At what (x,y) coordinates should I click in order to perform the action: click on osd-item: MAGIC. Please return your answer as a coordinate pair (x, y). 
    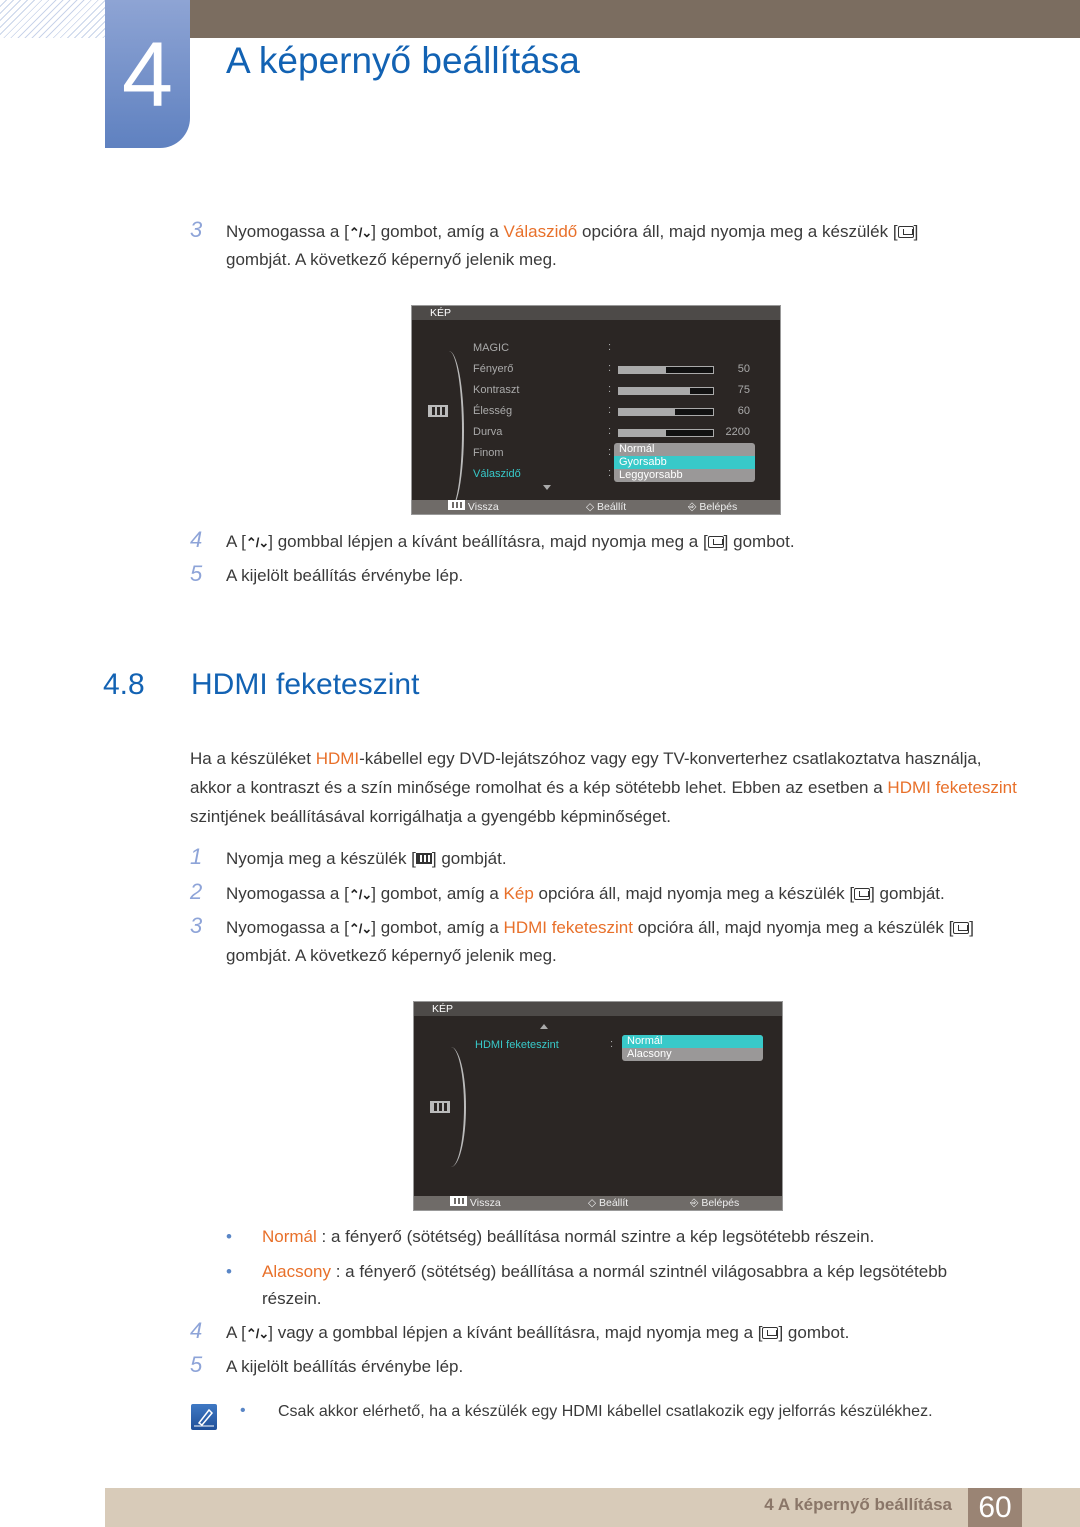
    Looking at the image, I should click on (491, 348).